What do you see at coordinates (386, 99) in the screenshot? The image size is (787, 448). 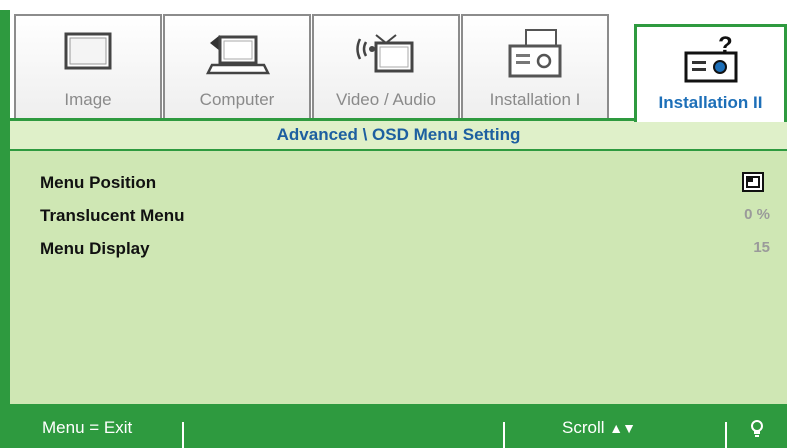 I see `tab-label: Video / Audio` at bounding box center [386, 99].